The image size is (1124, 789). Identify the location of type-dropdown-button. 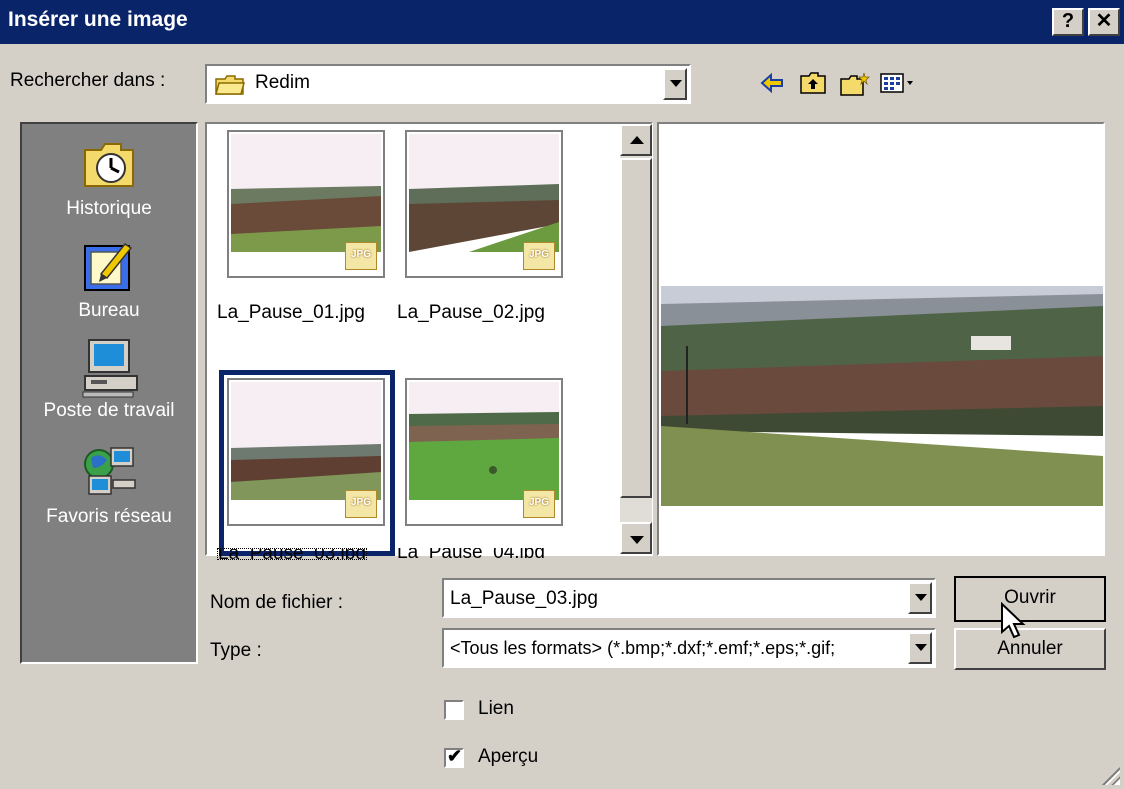
(920, 648).